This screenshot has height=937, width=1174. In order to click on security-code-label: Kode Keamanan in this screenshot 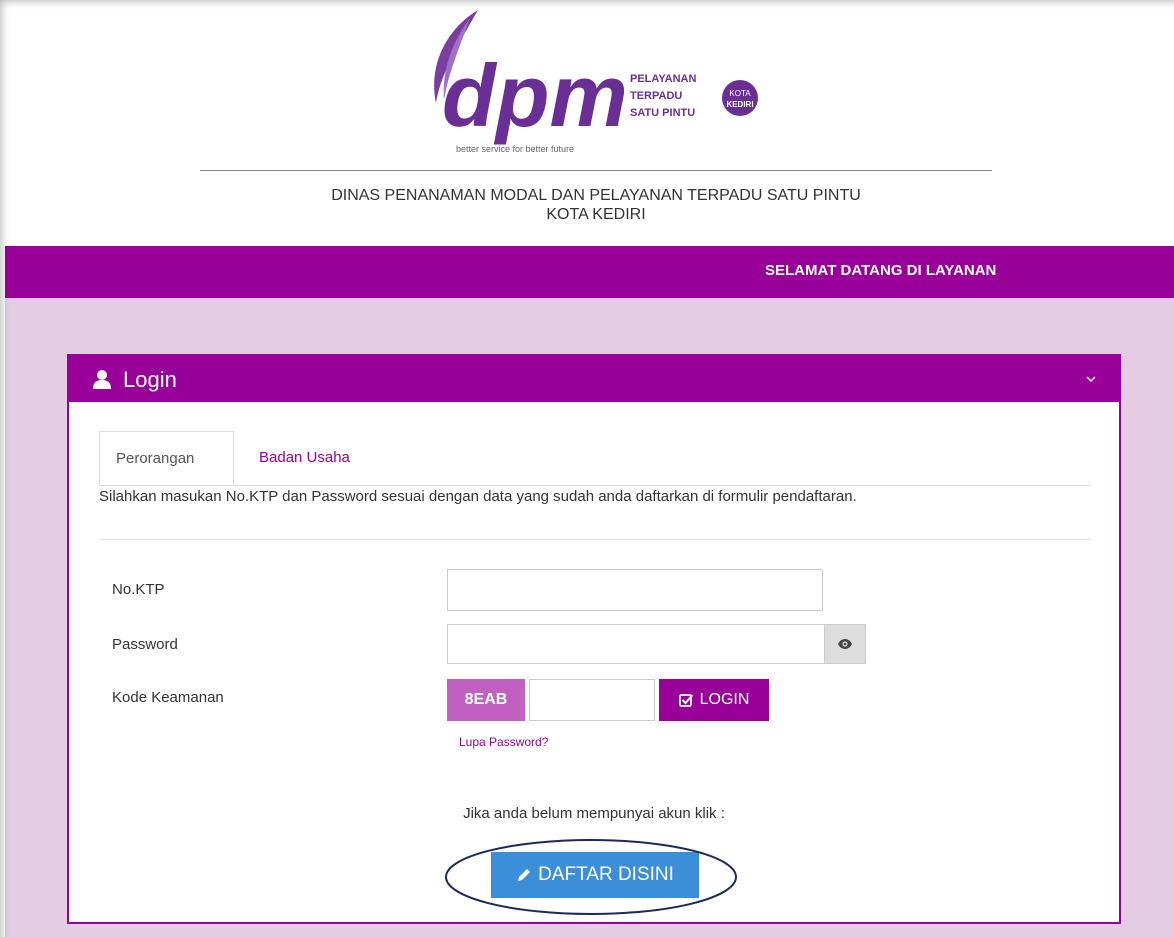, I will do `click(168, 697)`.